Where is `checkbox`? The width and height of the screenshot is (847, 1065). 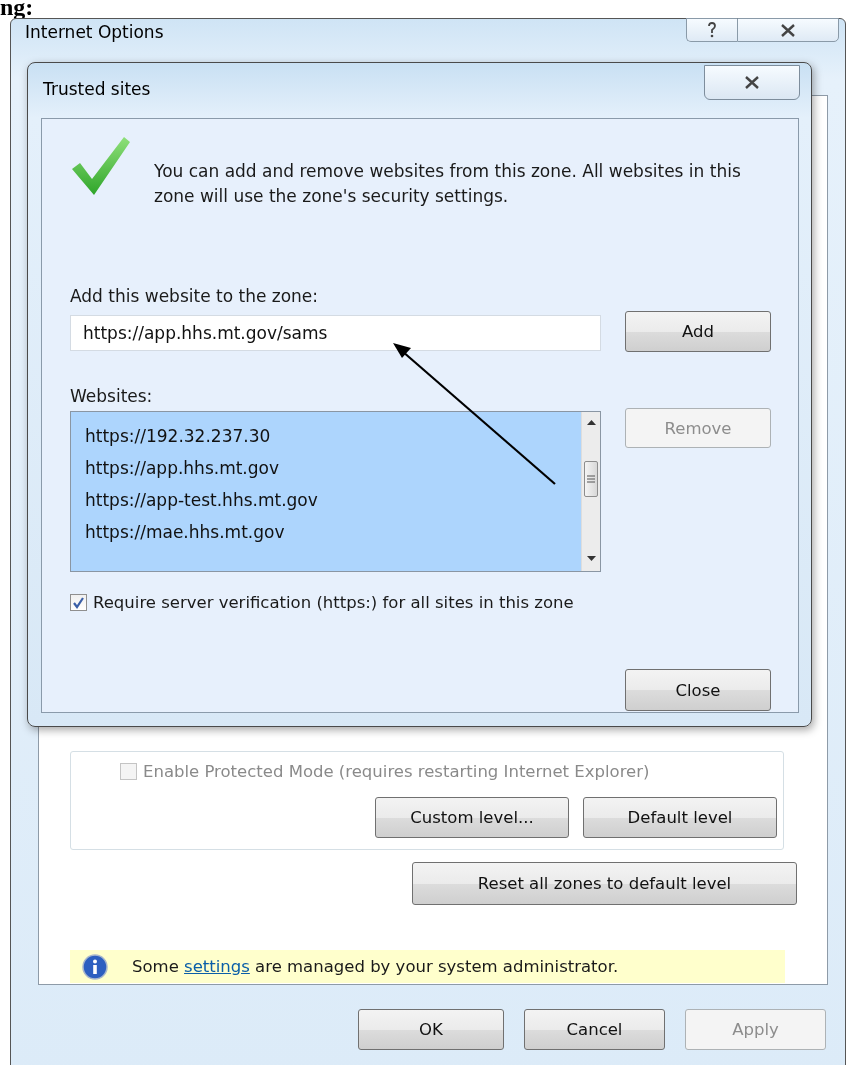 checkbox is located at coordinates (78, 602).